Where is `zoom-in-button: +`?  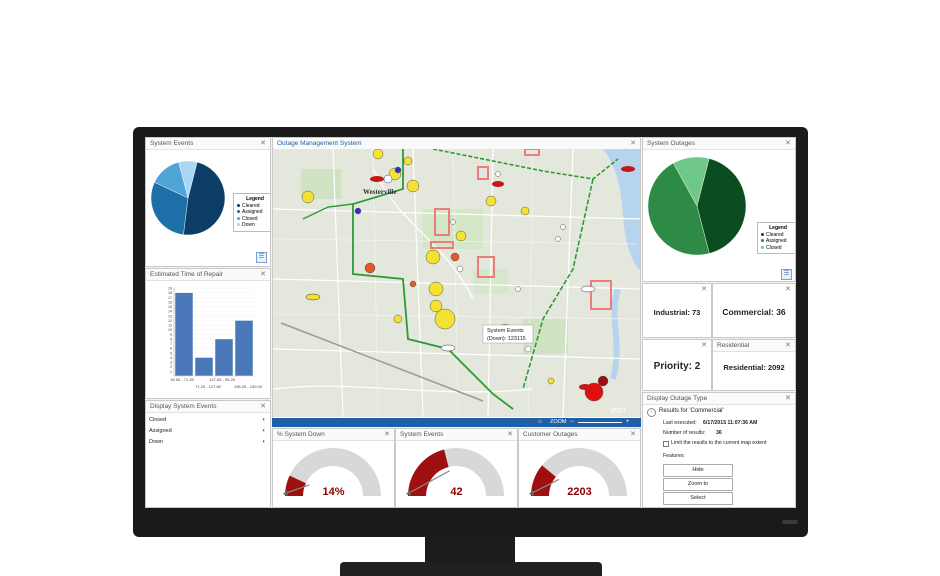
zoom-in-button: + is located at coordinates (628, 422).